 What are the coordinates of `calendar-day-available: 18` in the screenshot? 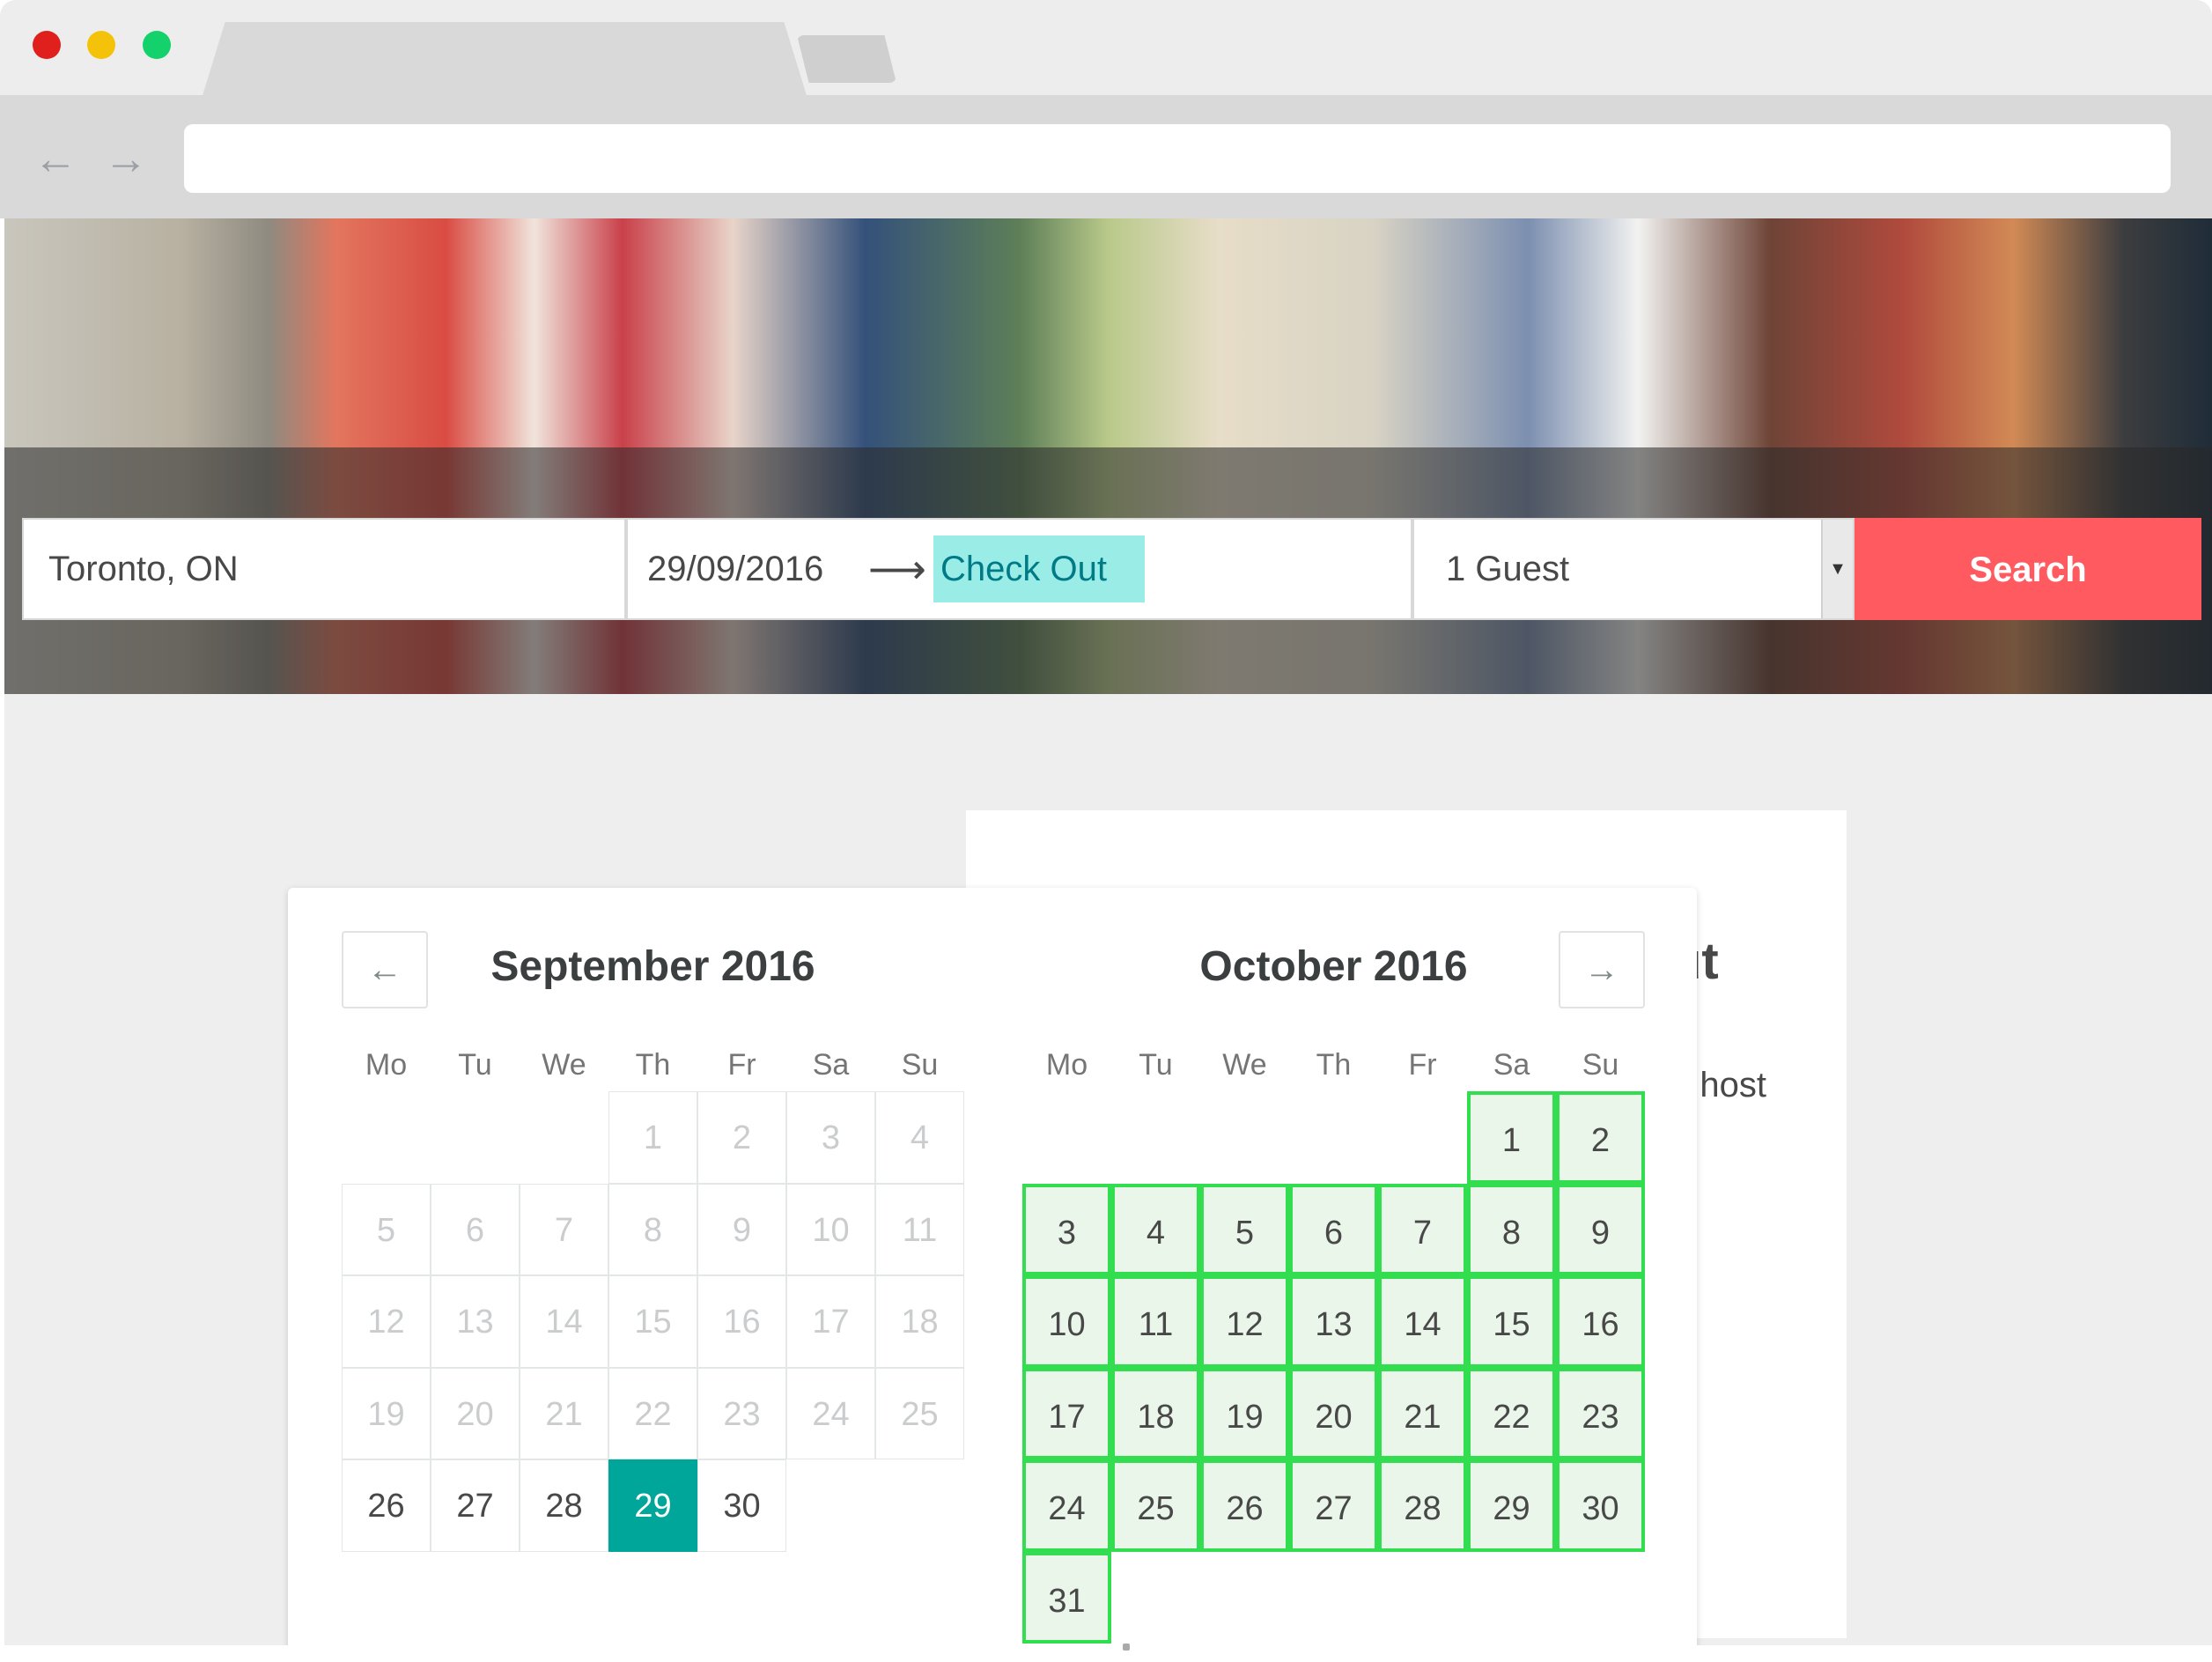 It's located at (1155, 1413).